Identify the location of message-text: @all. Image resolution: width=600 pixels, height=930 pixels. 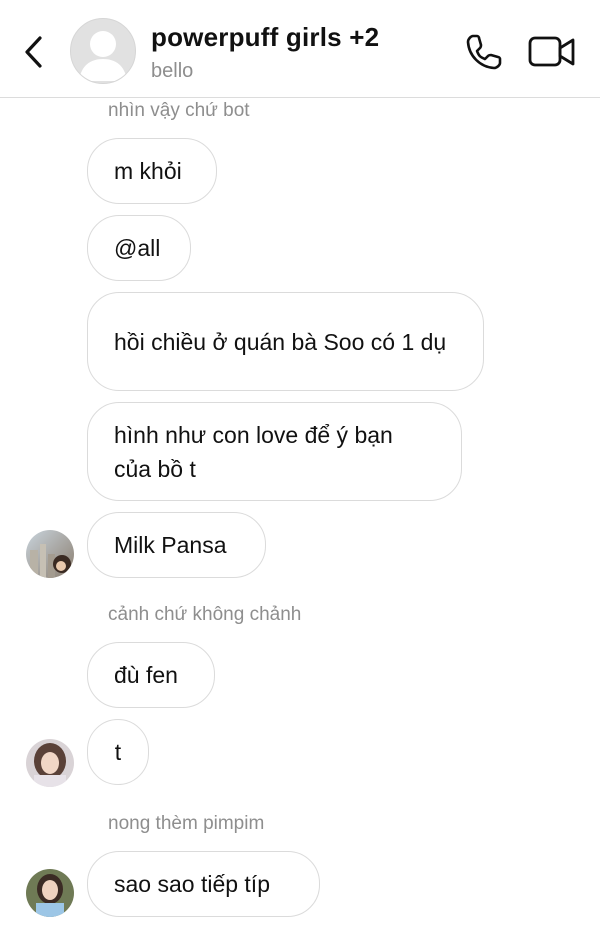
(137, 248).